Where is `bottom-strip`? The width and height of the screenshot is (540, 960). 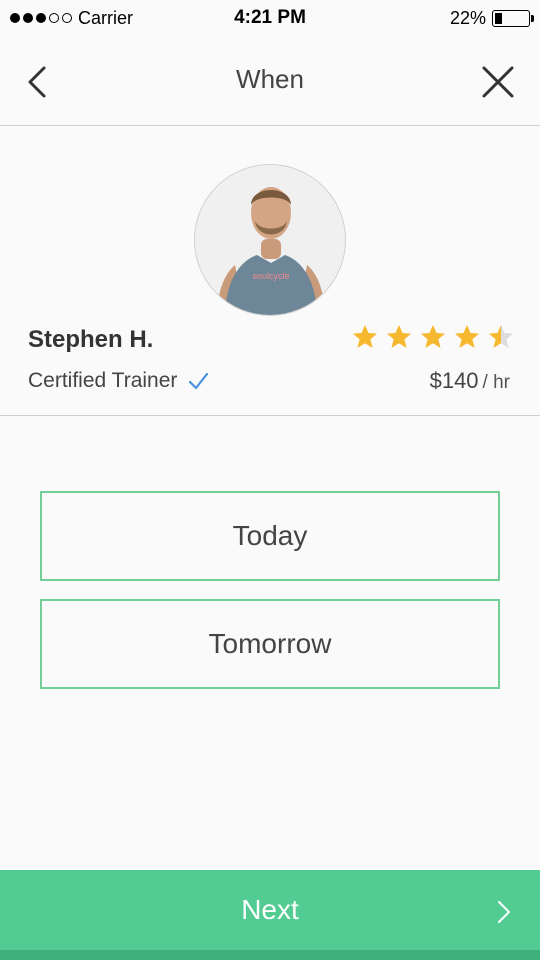
bottom-strip is located at coordinates (270, 955).